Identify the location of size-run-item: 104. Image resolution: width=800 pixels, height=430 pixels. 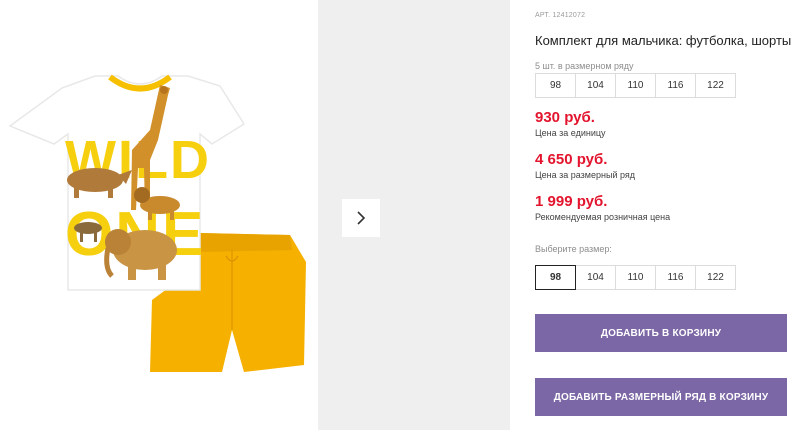
(595, 85).